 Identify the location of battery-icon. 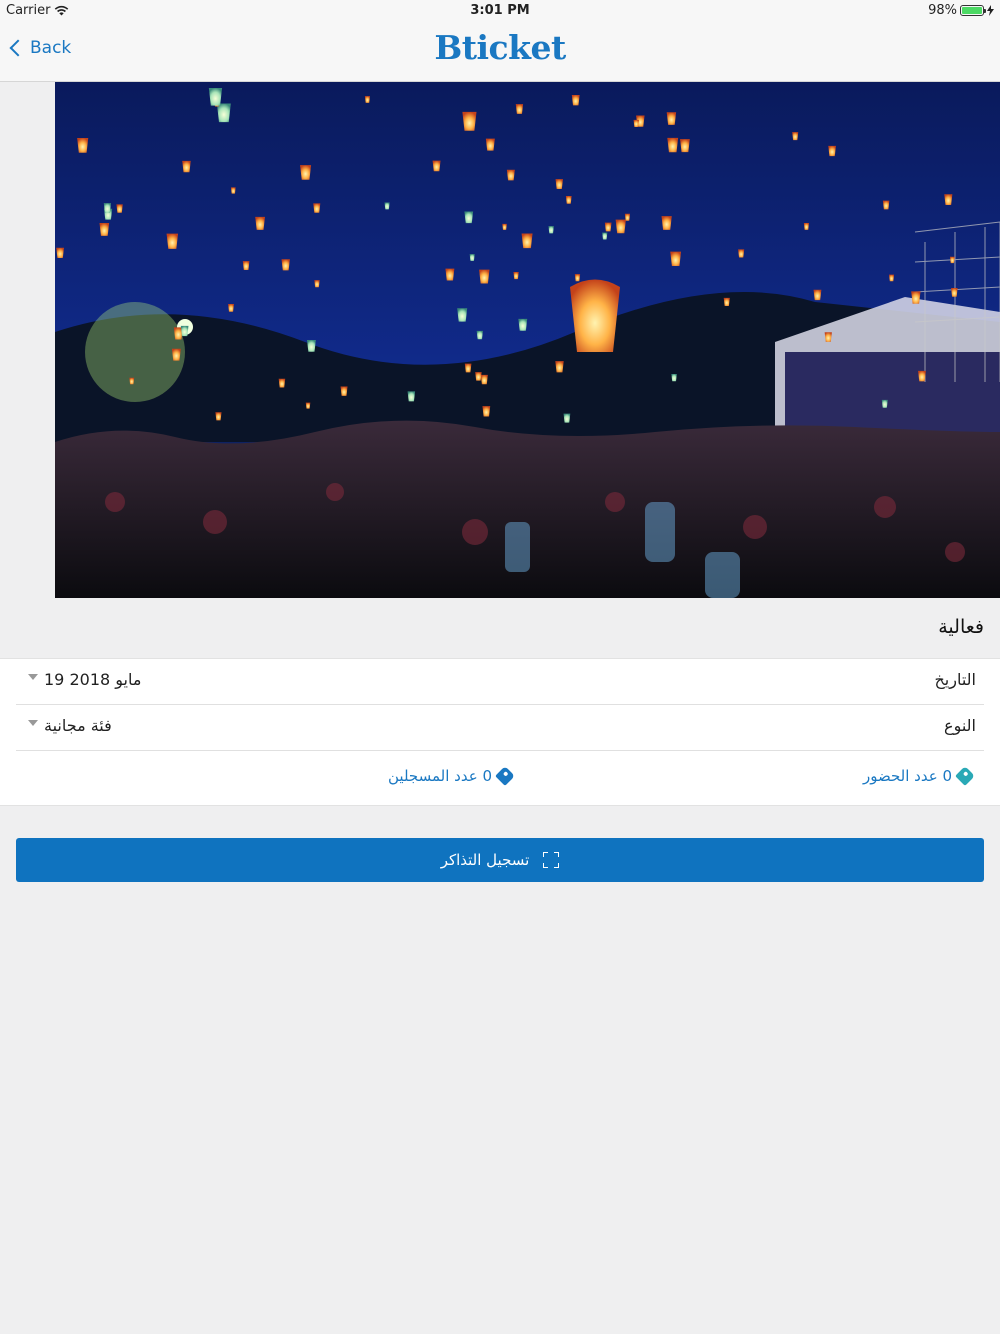
(973, 10).